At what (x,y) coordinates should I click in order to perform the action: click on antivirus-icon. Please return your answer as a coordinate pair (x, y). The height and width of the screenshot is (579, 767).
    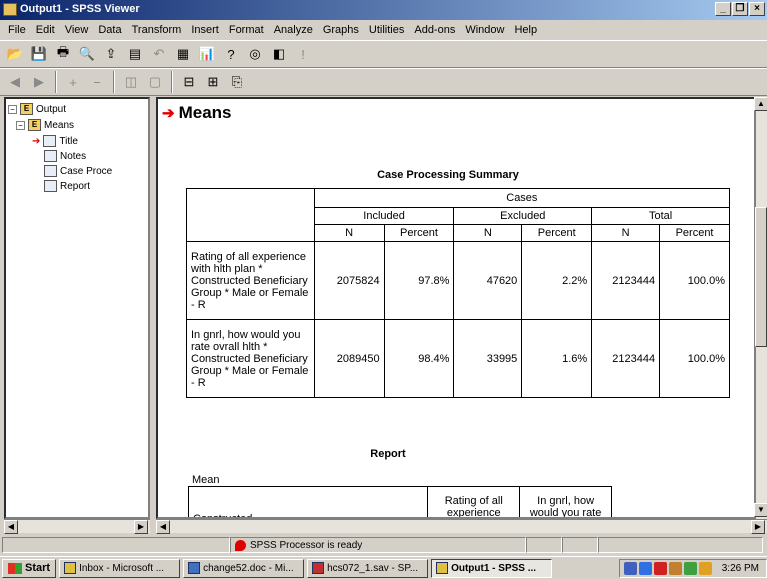
    Looking at the image, I should click on (660, 568).